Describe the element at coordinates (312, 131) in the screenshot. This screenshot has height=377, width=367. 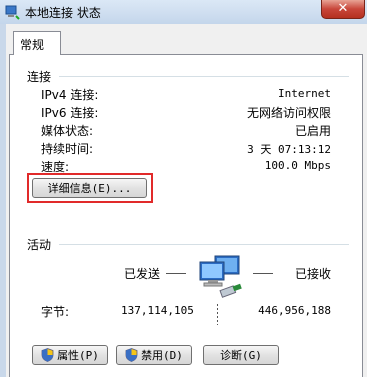
I see `media-state-value: 已启用` at that location.